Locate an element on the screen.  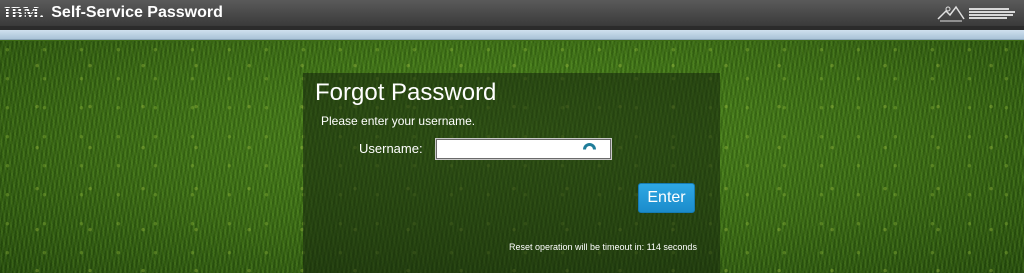
instructions-text: Please enter your username. is located at coordinates (398, 121).